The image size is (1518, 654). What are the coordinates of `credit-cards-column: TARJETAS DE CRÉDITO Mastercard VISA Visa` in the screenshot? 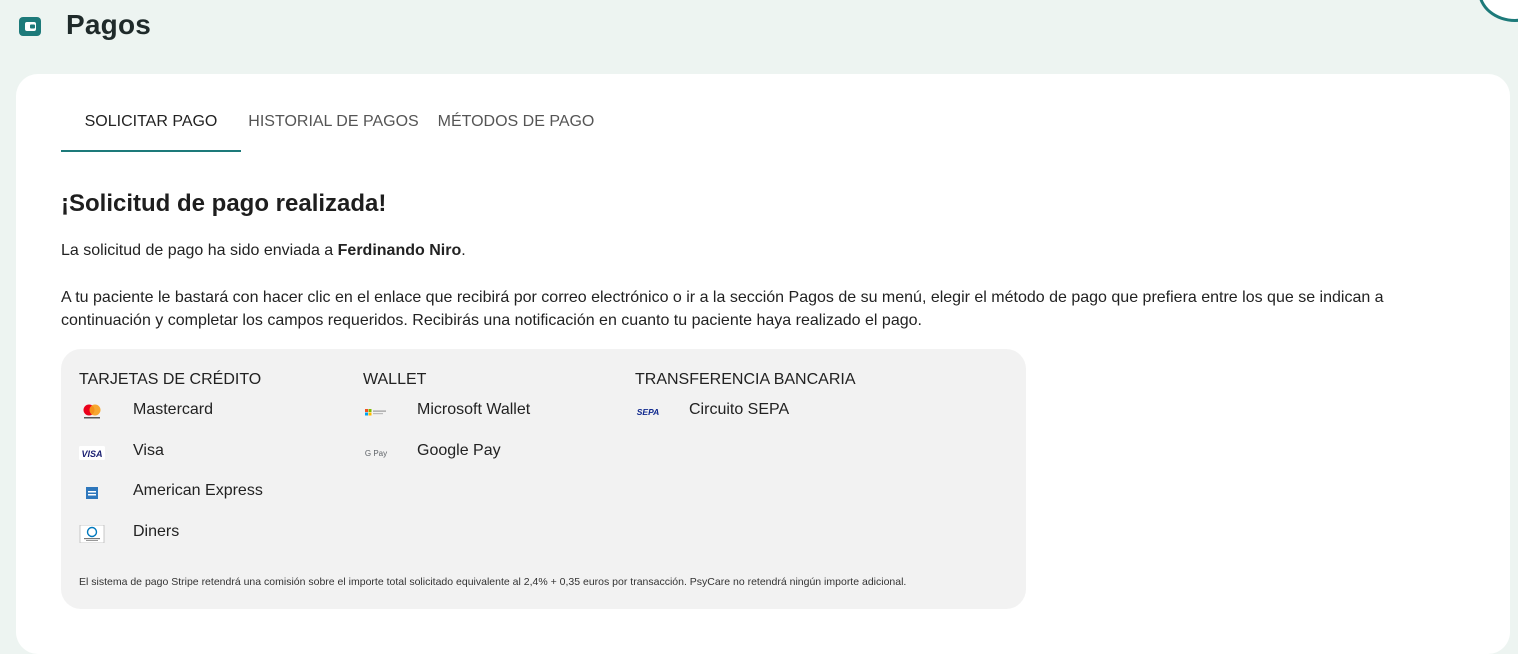 It's located at (171, 461).